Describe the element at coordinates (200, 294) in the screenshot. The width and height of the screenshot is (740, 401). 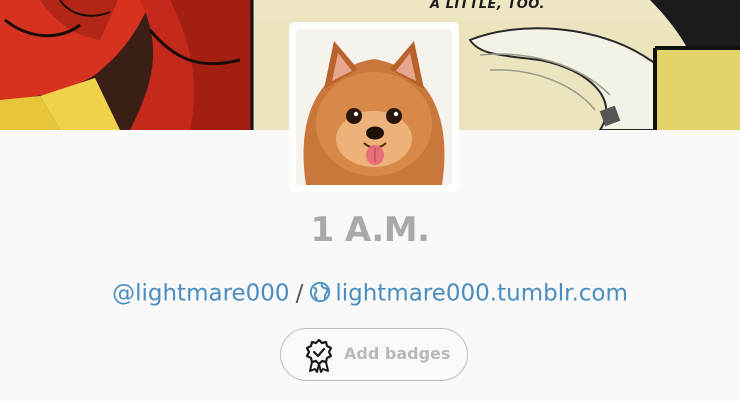
I see `blog-handle-link: @lightmare000` at that location.